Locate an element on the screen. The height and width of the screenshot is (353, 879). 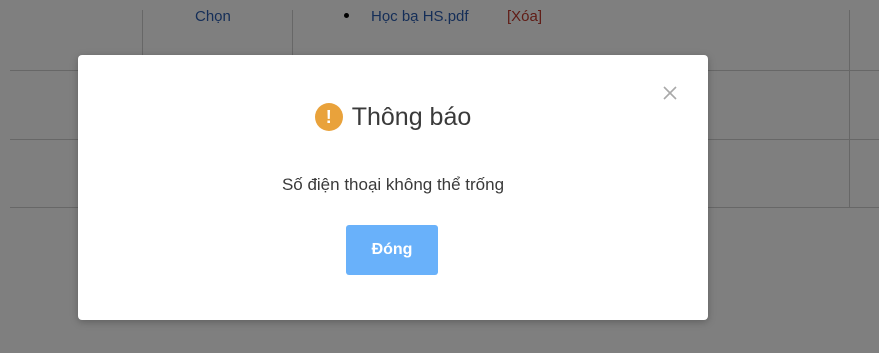
close-button: Đóng is located at coordinates (392, 250).